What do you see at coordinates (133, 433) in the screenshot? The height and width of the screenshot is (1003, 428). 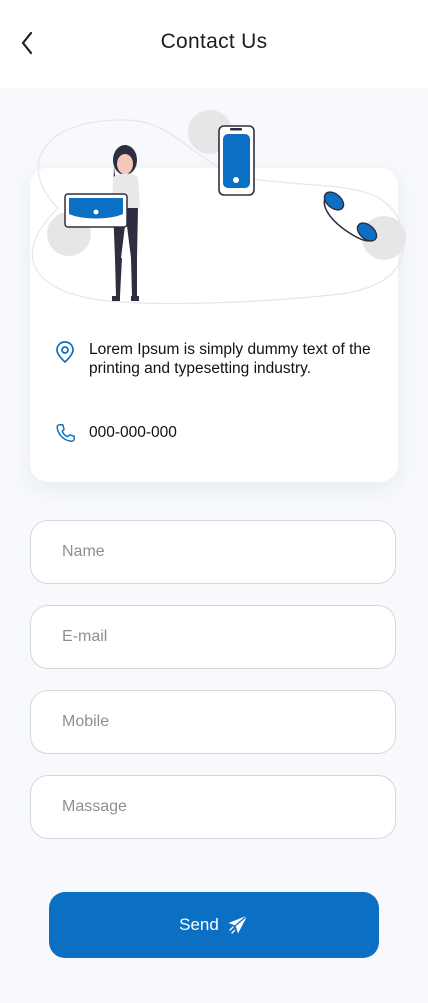 I see `phone-number: 000-000-000` at bounding box center [133, 433].